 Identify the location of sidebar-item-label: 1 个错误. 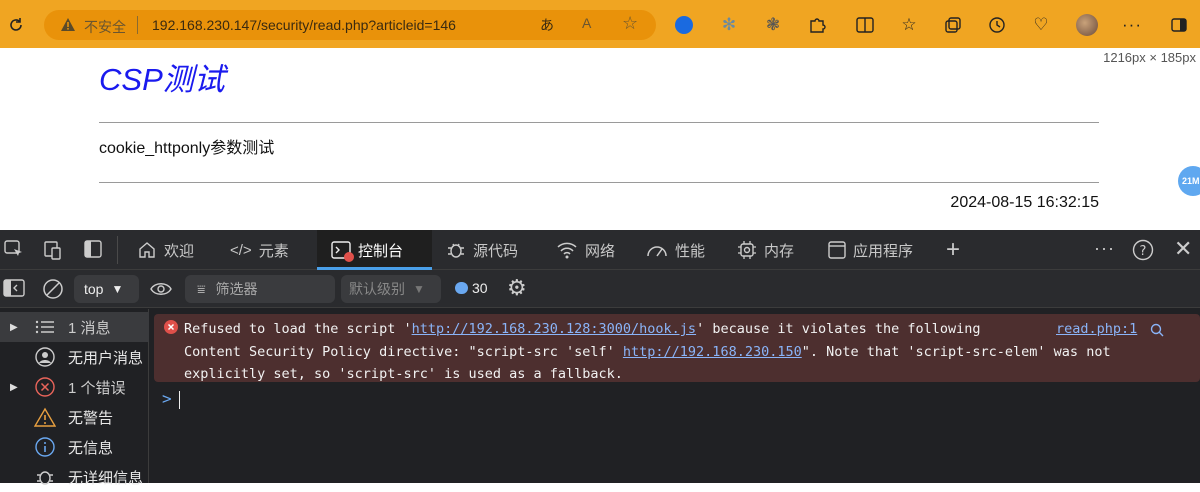
(97, 388).